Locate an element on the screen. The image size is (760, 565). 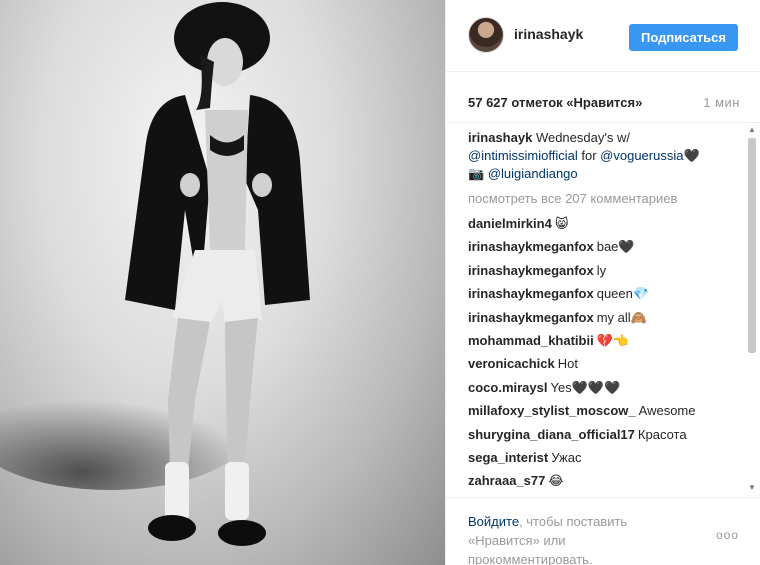
comment-text: 💔👈 is located at coordinates (613, 341).